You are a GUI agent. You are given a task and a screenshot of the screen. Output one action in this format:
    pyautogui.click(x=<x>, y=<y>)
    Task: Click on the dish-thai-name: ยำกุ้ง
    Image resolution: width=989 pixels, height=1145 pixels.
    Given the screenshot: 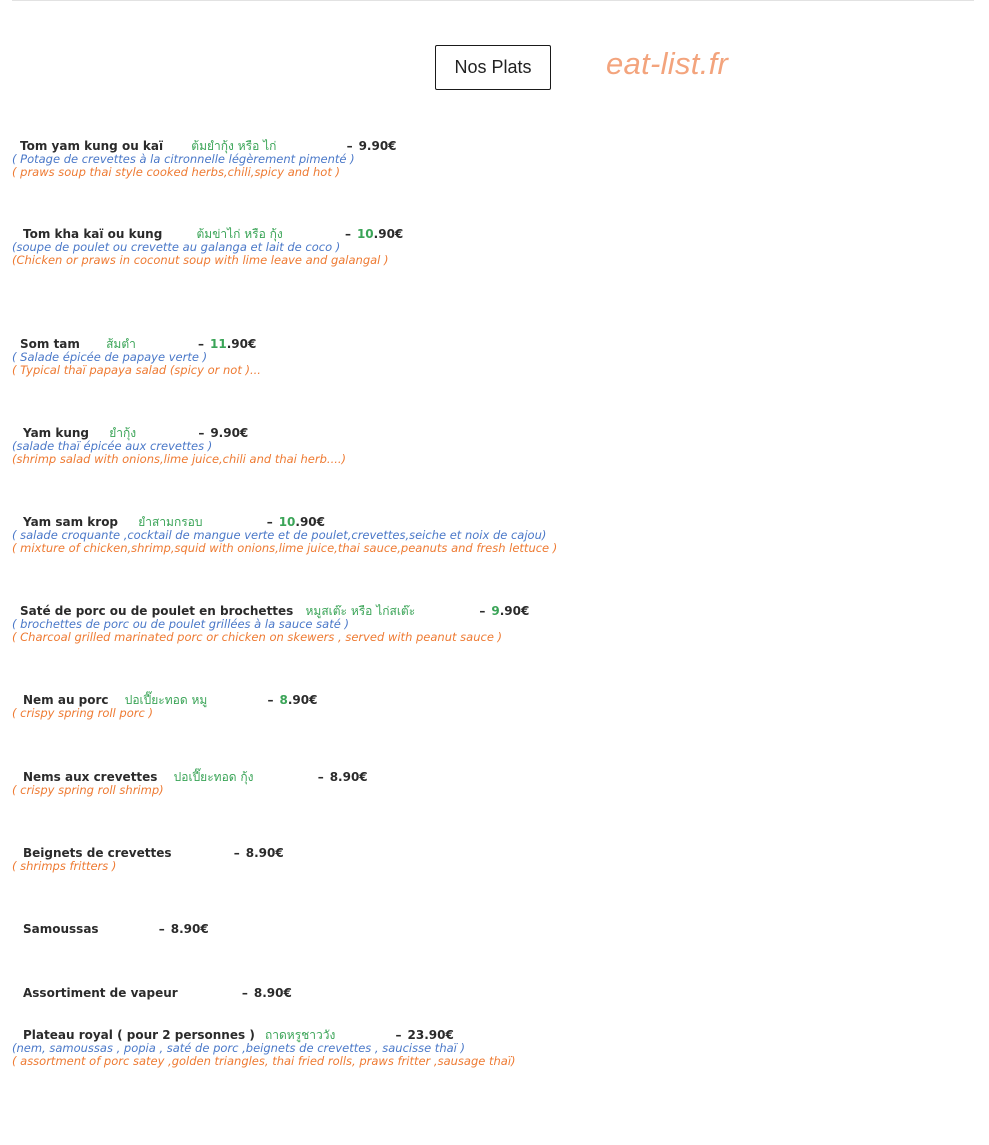 What is the action you would take?
    pyautogui.click(x=123, y=433)
    